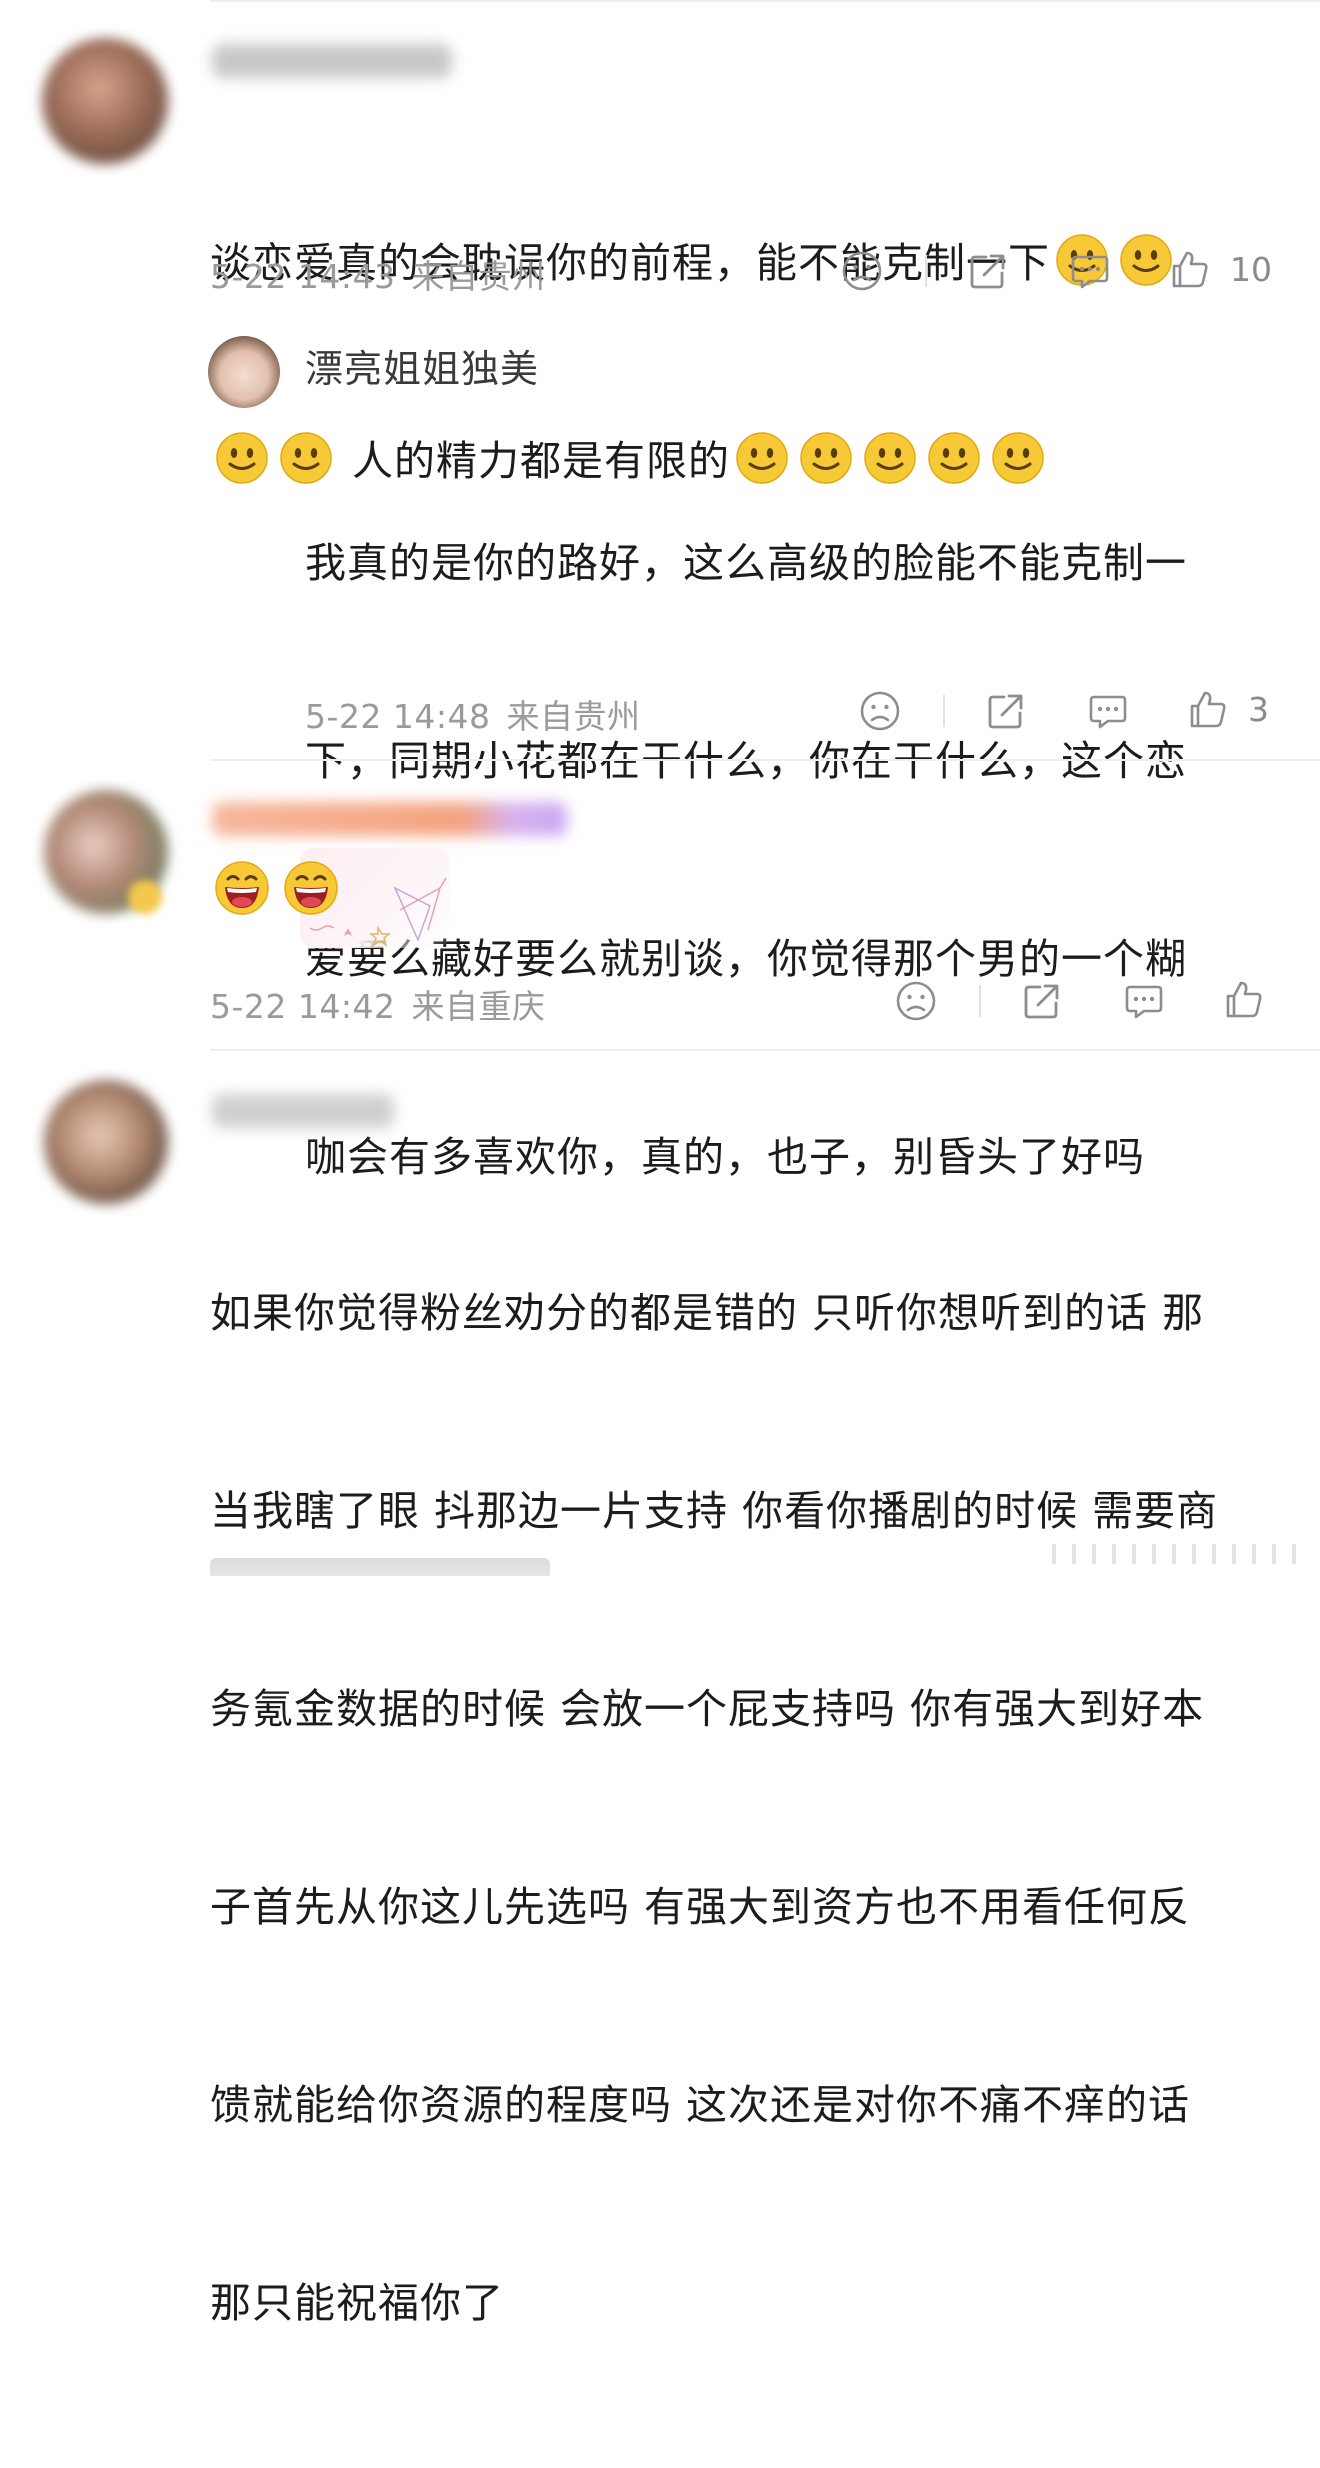 The width and height of the screenshot is (1320, 2468). What do you see at coordinates (707, 1709) in the screenshot?
I see `comment-line: 务氪金数据的时候 会放一个屁支持吗 你有强大到好本` at bounding box center [707, 1709].